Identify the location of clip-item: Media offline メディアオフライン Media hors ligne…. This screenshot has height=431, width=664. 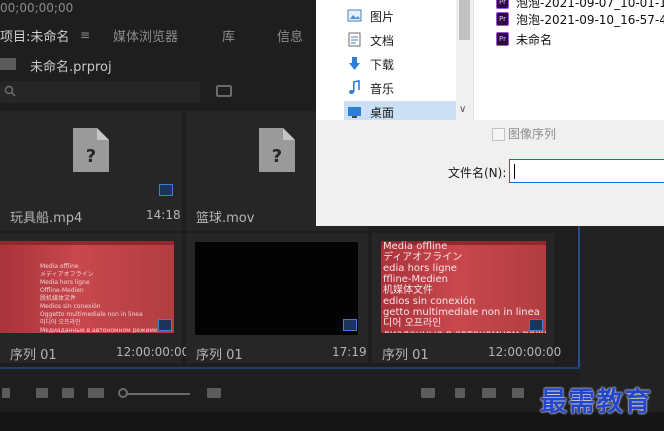
(94, 298).